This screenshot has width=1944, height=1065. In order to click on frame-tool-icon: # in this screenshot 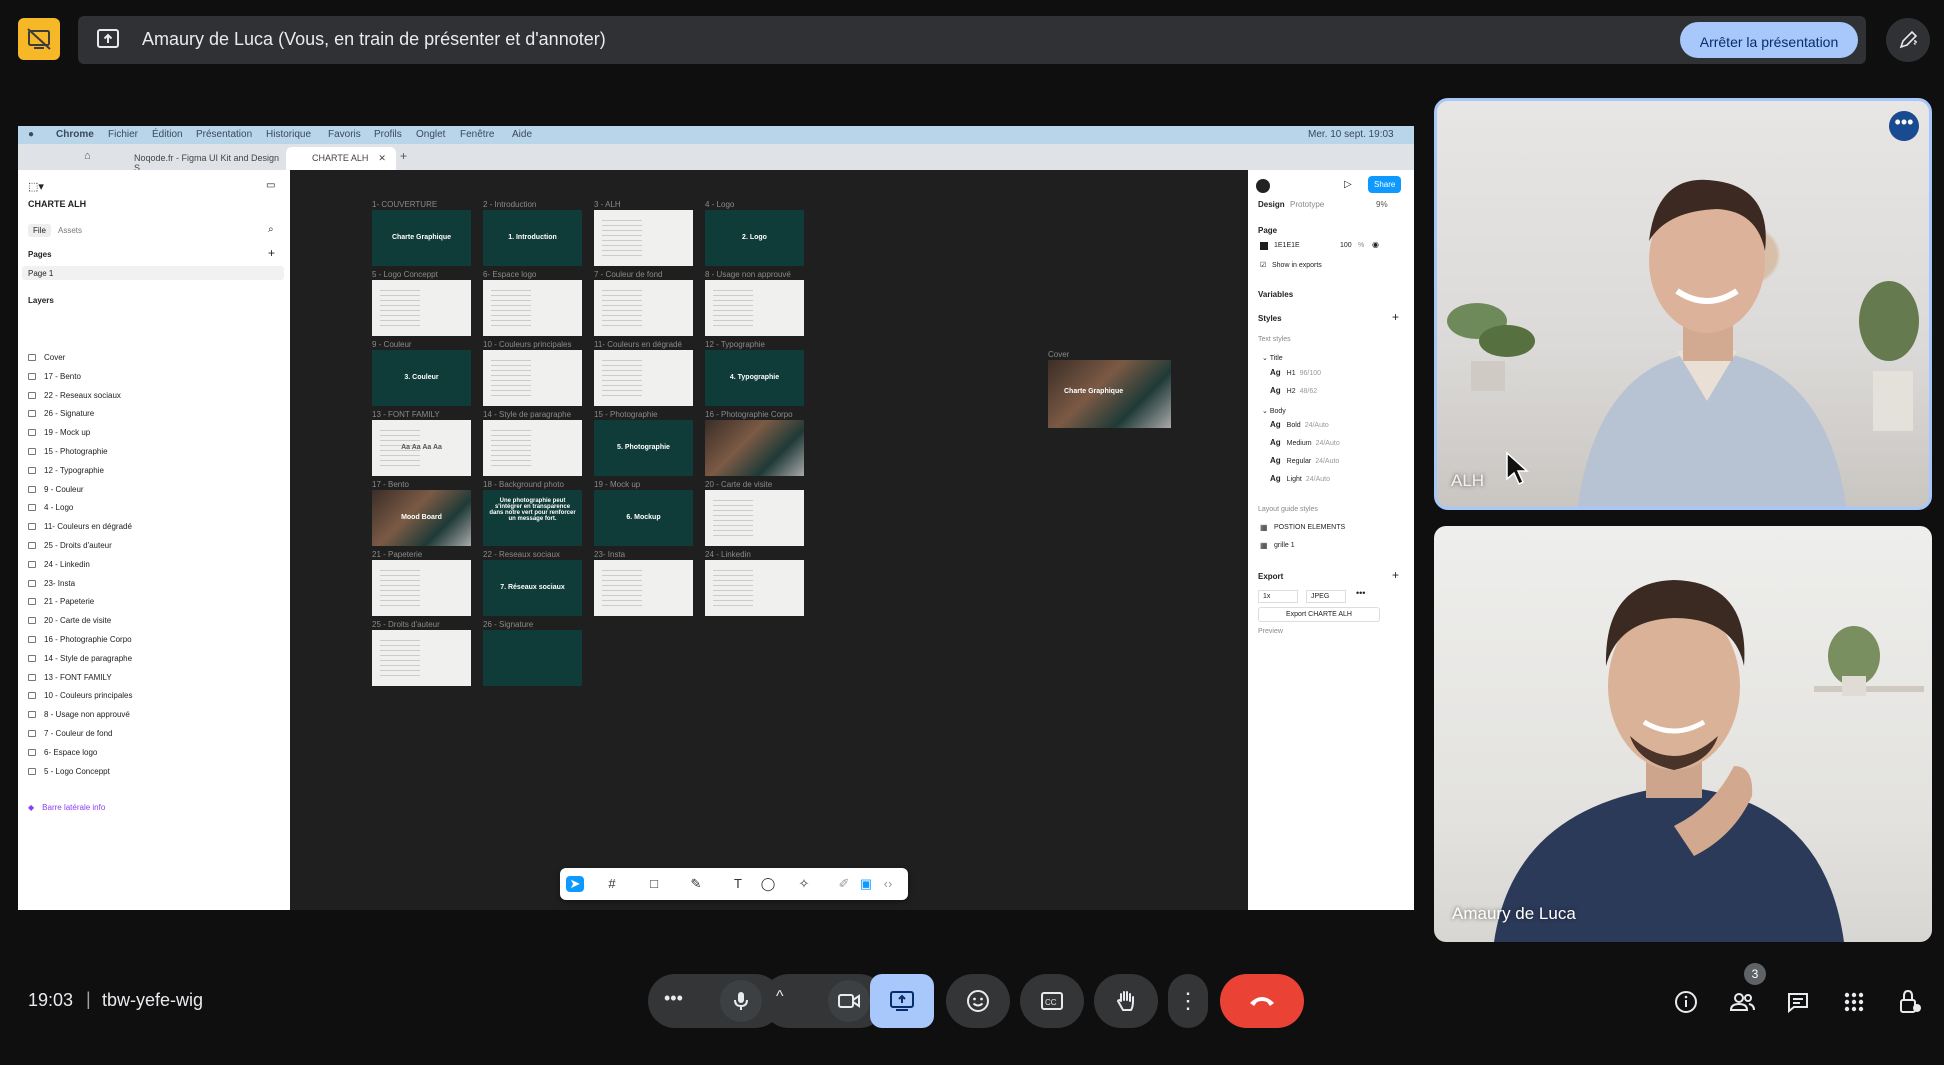, I will do `click(612, 884)`.